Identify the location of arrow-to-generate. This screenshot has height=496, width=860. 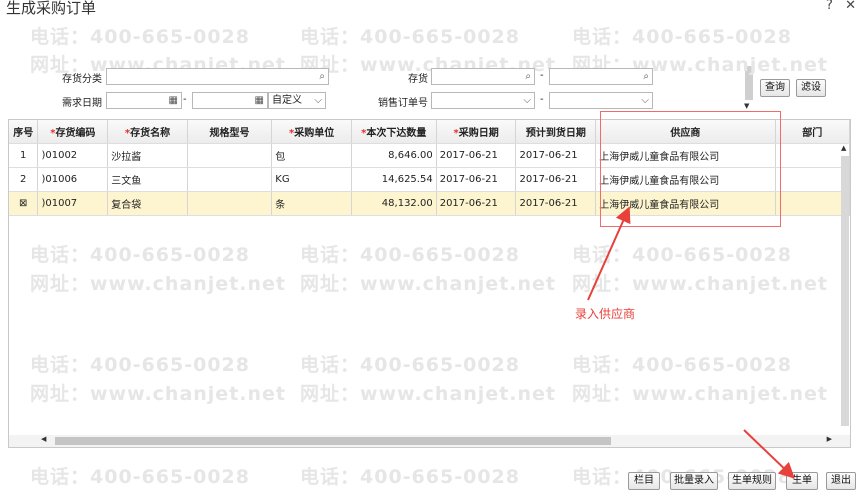
(769, 454).